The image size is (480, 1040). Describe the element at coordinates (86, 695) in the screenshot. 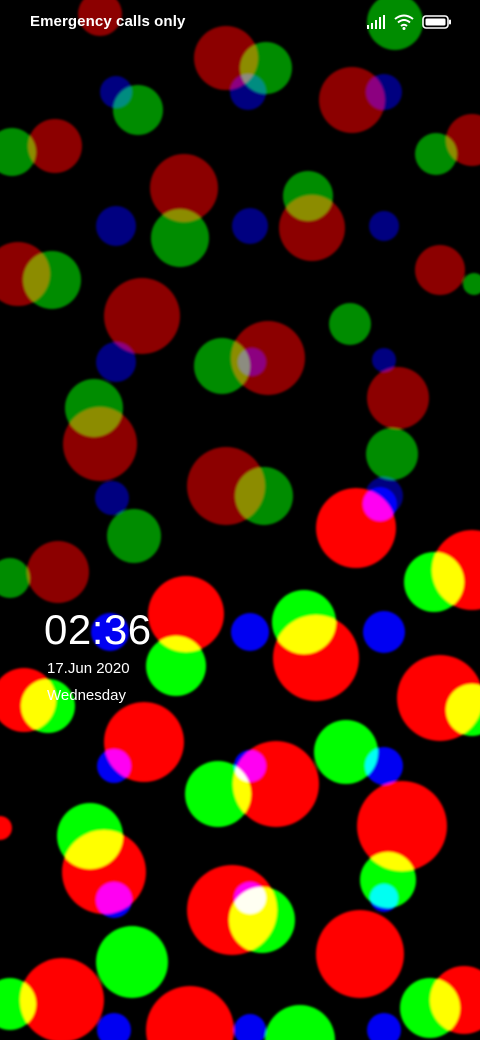

I see `clock-weekday: Wednesday` at that location.